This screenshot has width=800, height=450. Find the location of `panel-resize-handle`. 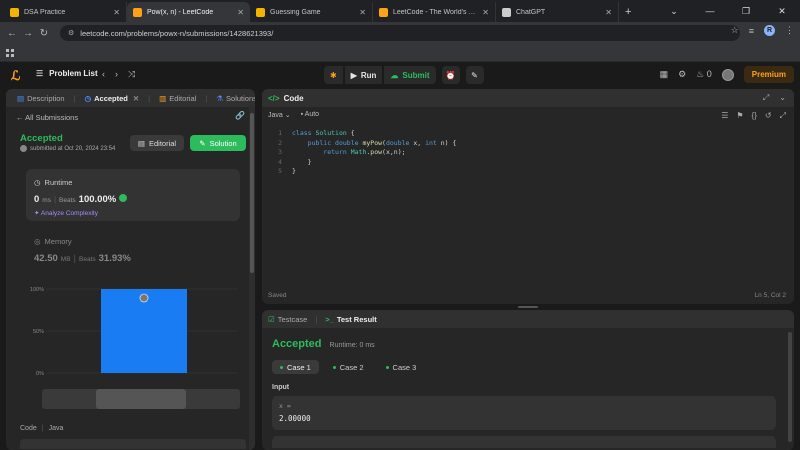

panel-resize-handle is located at coordinates (528, 307).